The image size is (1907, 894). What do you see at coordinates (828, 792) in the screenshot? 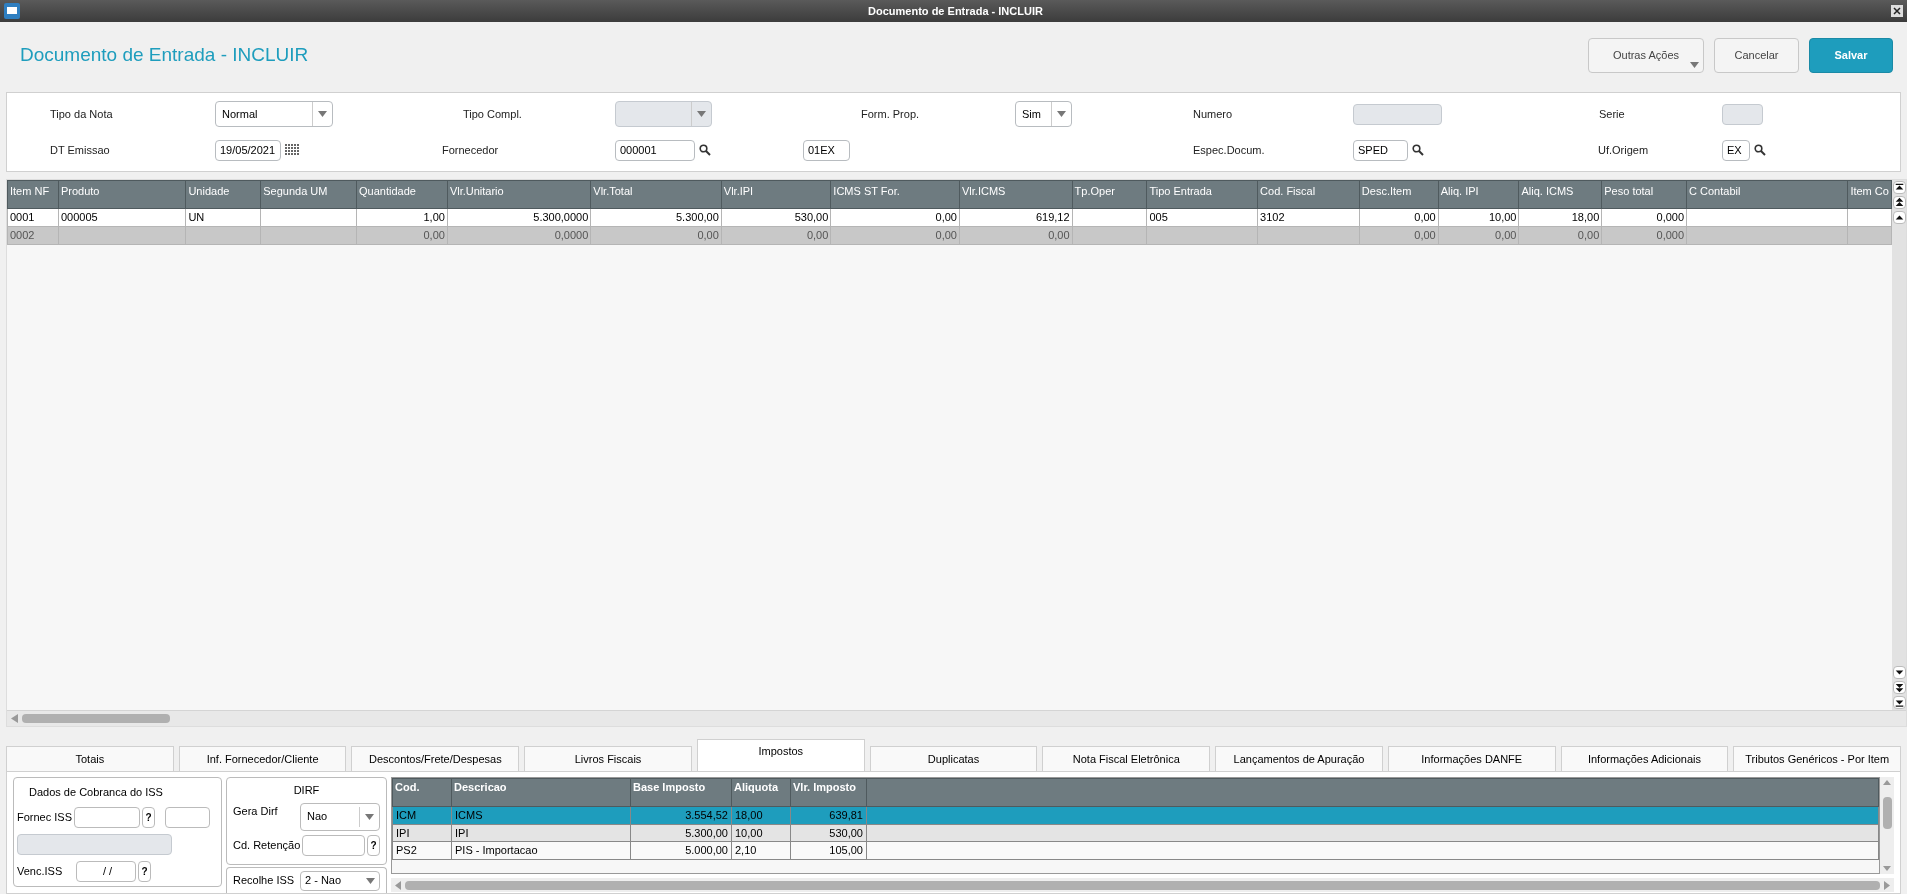
I see `column-header: Vlr. Imposto` at bounding box center [828, 792].